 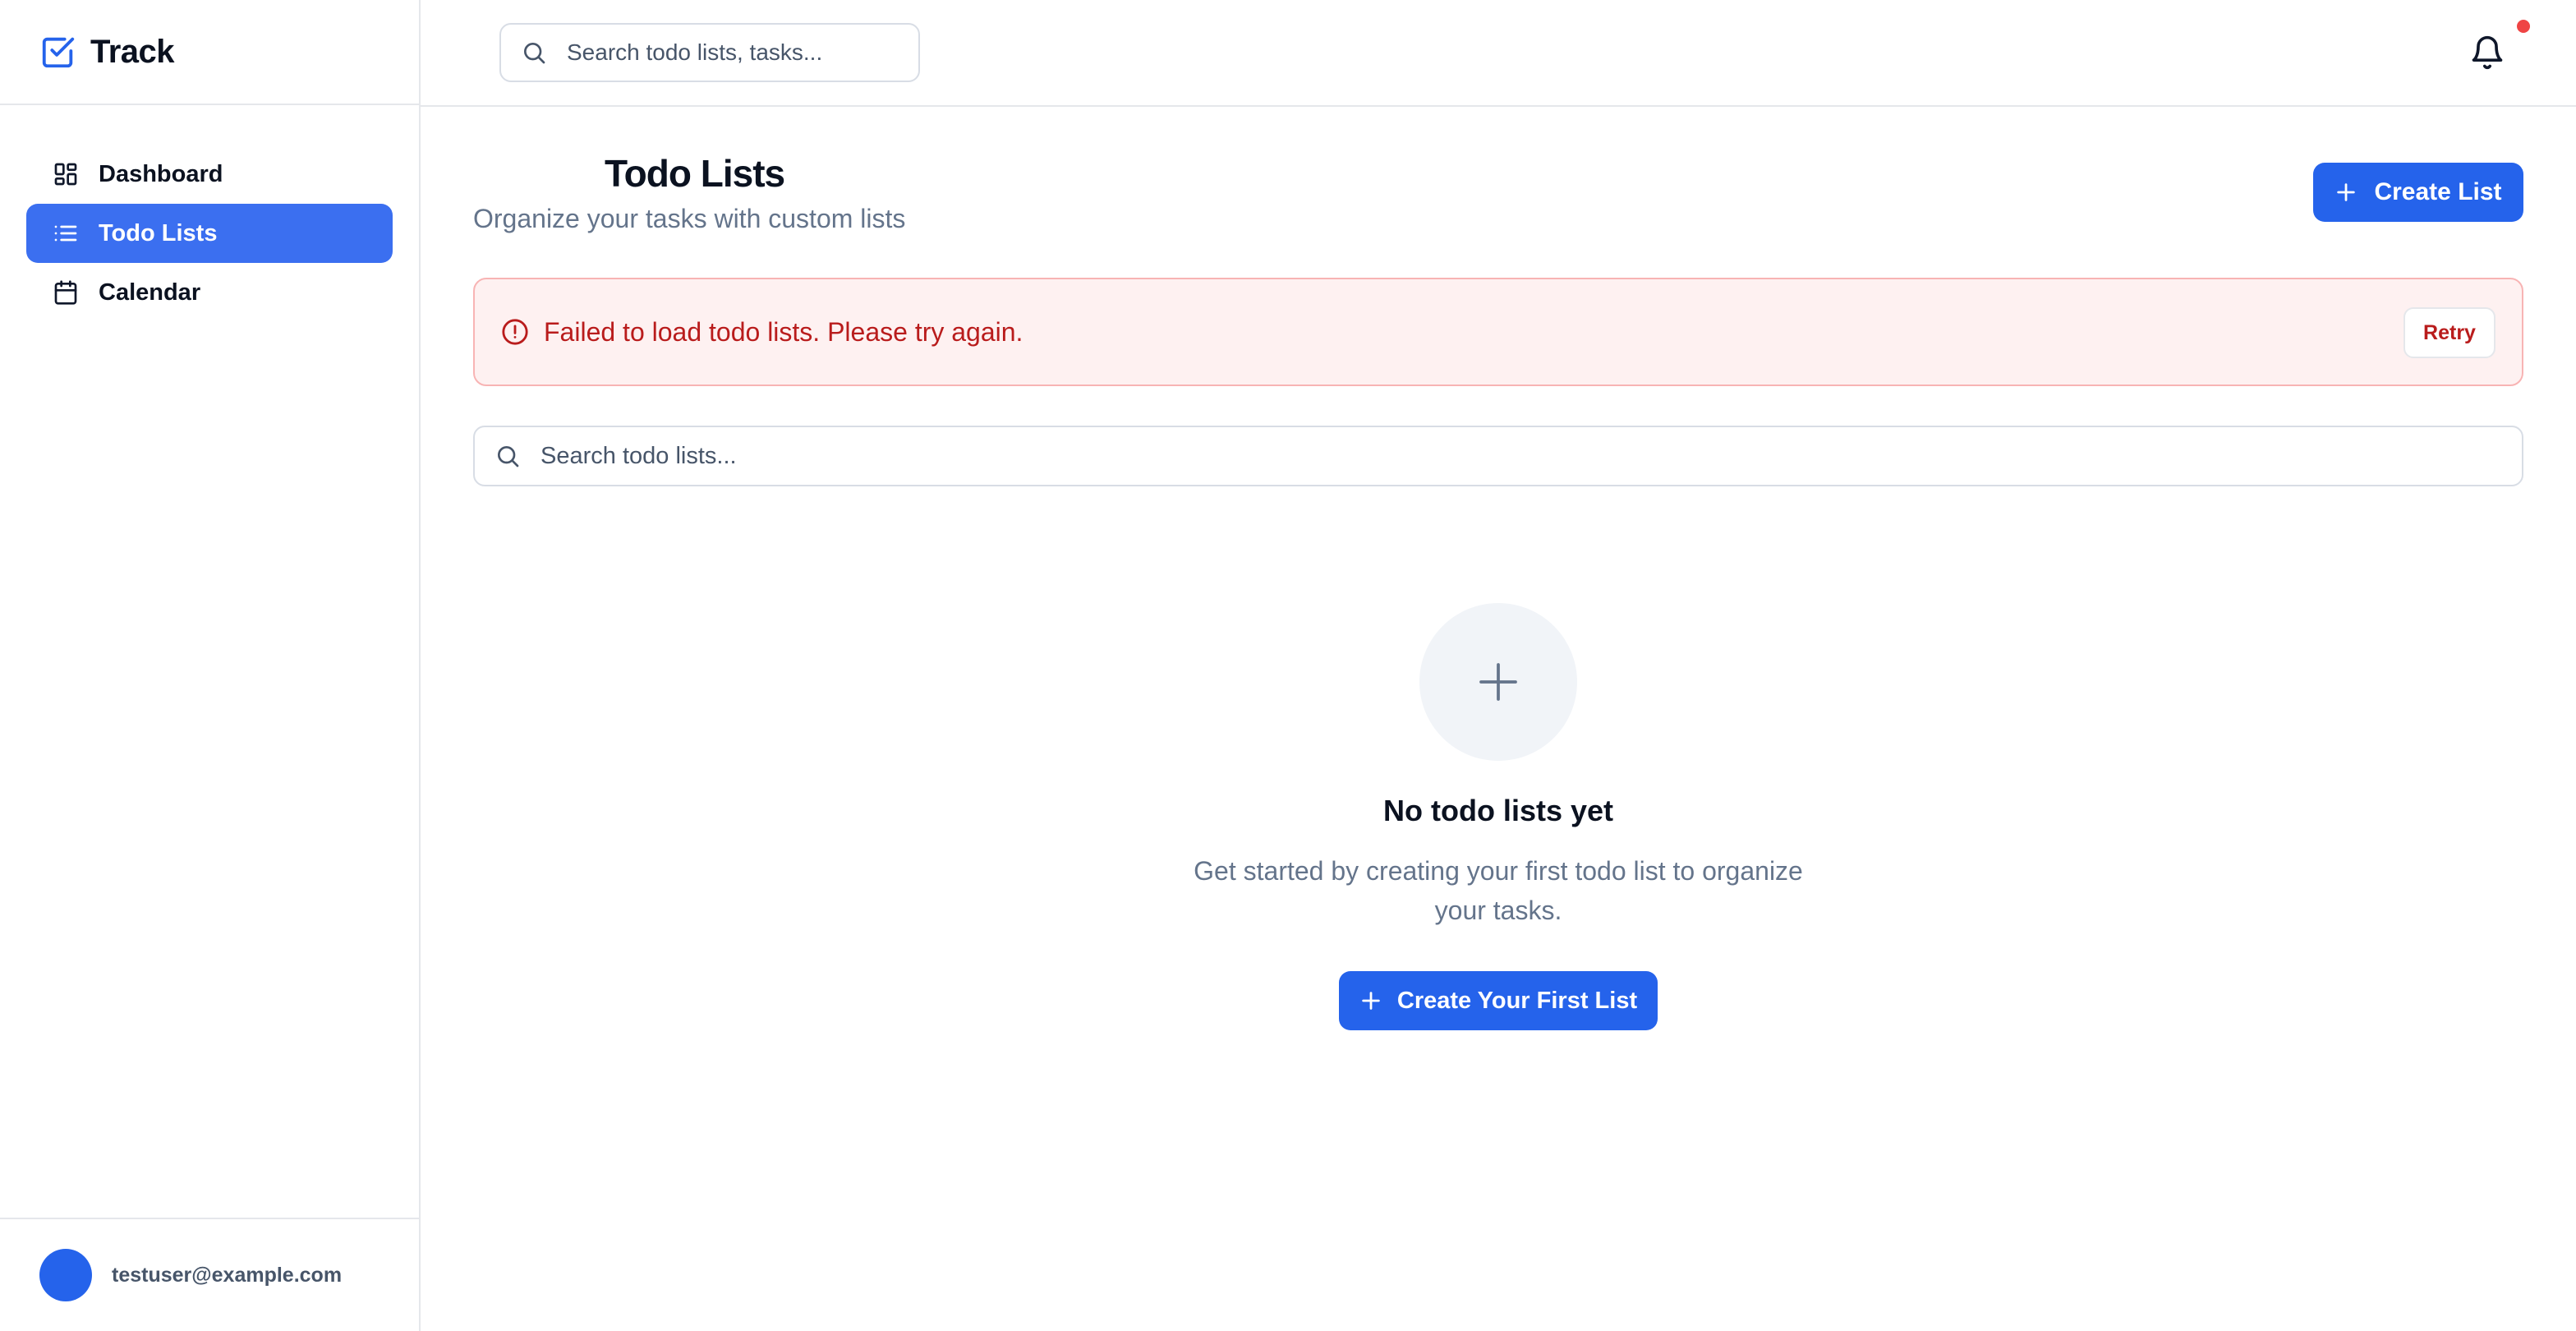 What do you see at coordinates (2523, 26) in the screenshot?
I see `notification-dot` at bounding box center [2523, 26].